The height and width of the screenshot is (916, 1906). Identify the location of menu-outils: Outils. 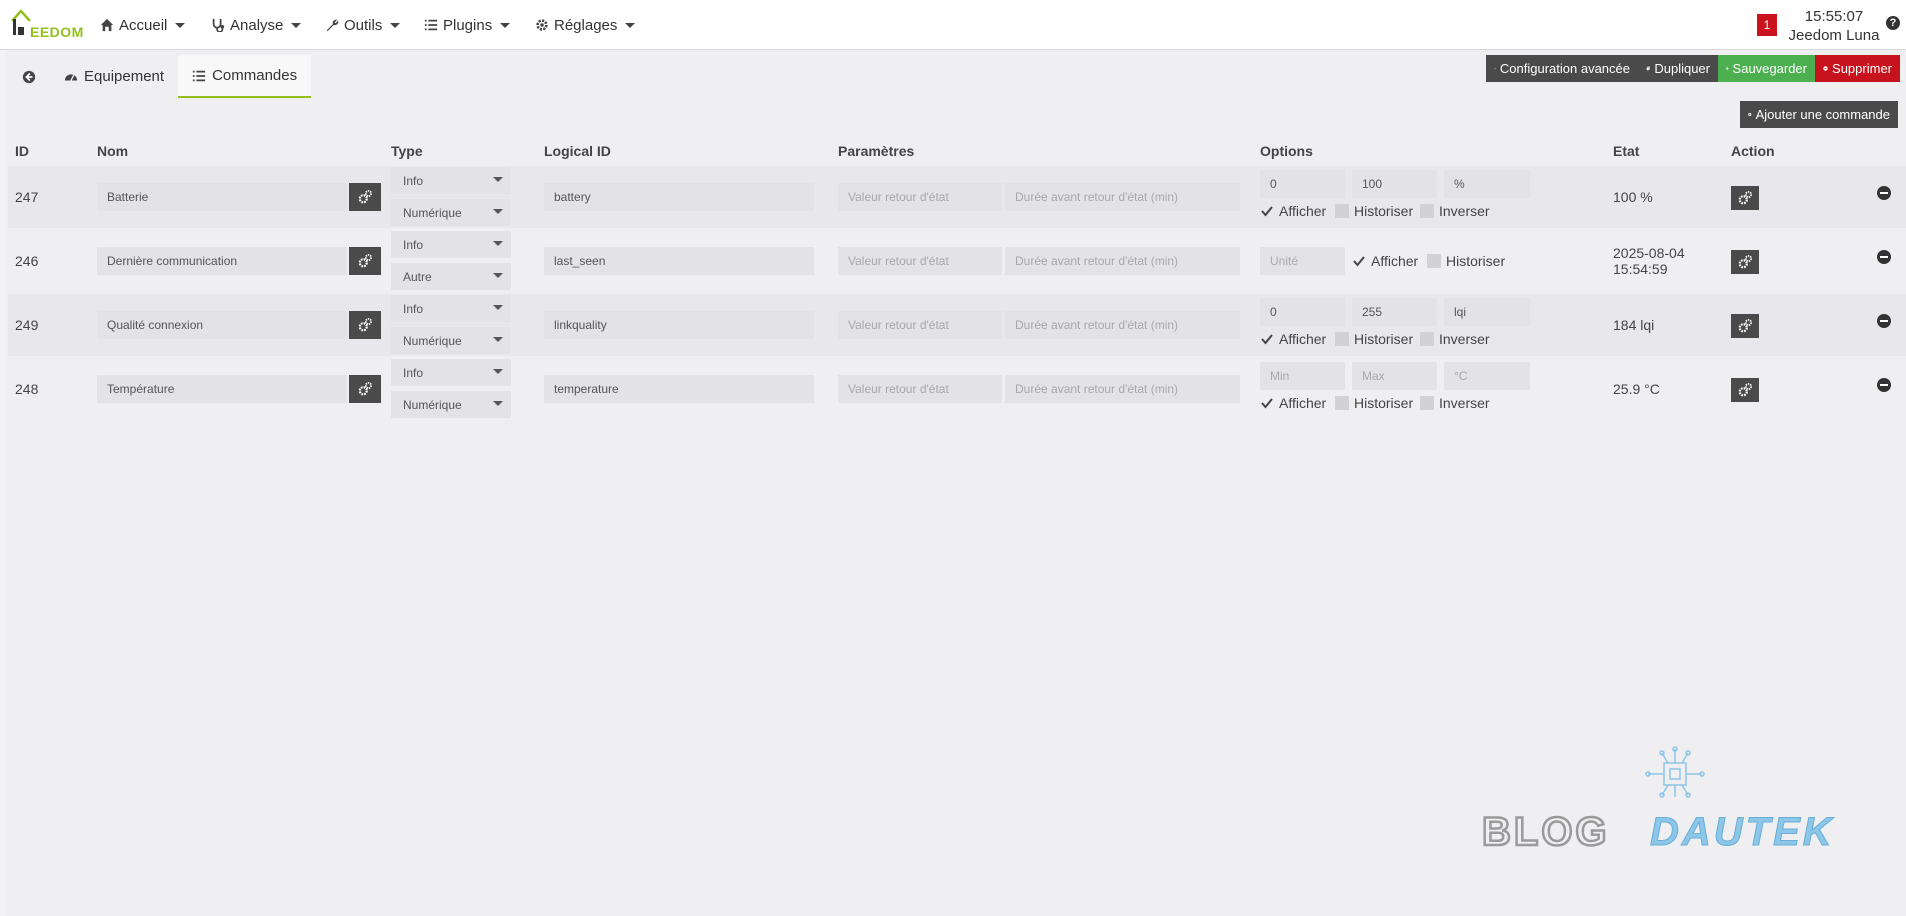
(363, 25).